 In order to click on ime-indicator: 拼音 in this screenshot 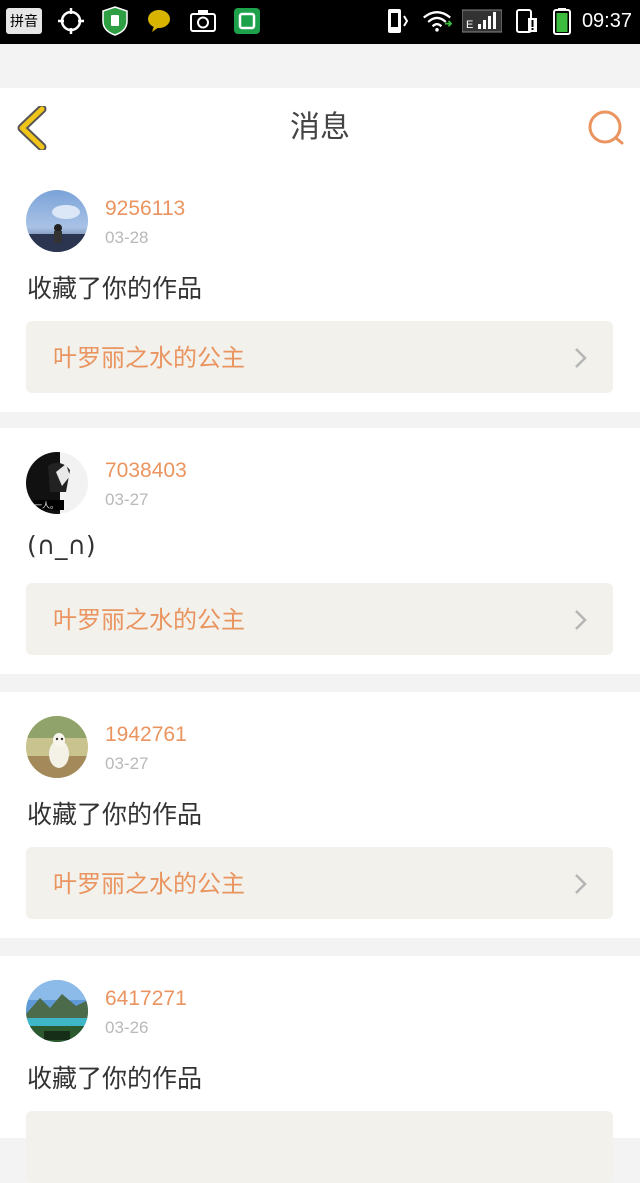, I will do `click(24, 21)`.